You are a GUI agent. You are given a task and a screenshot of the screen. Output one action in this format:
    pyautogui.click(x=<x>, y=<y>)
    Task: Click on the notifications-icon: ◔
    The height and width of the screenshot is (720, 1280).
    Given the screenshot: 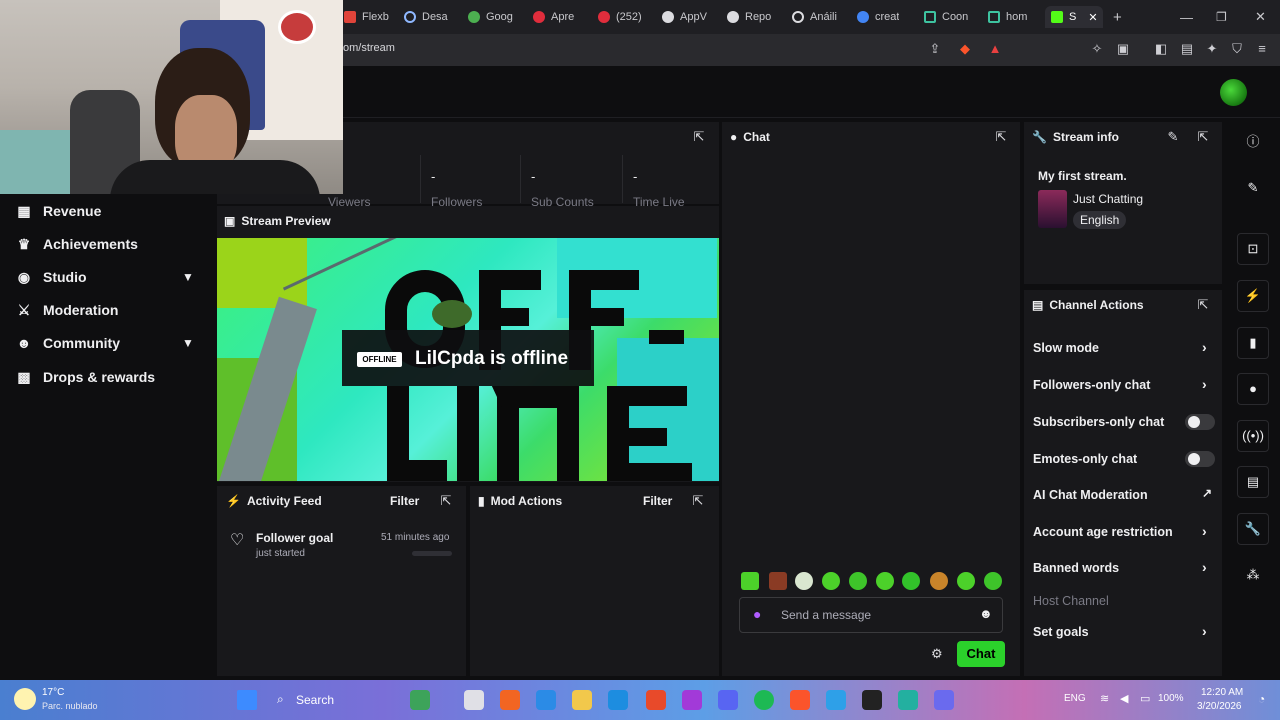 What is the action you would take?
    pyautogui.click(x=1261, y=699)
    